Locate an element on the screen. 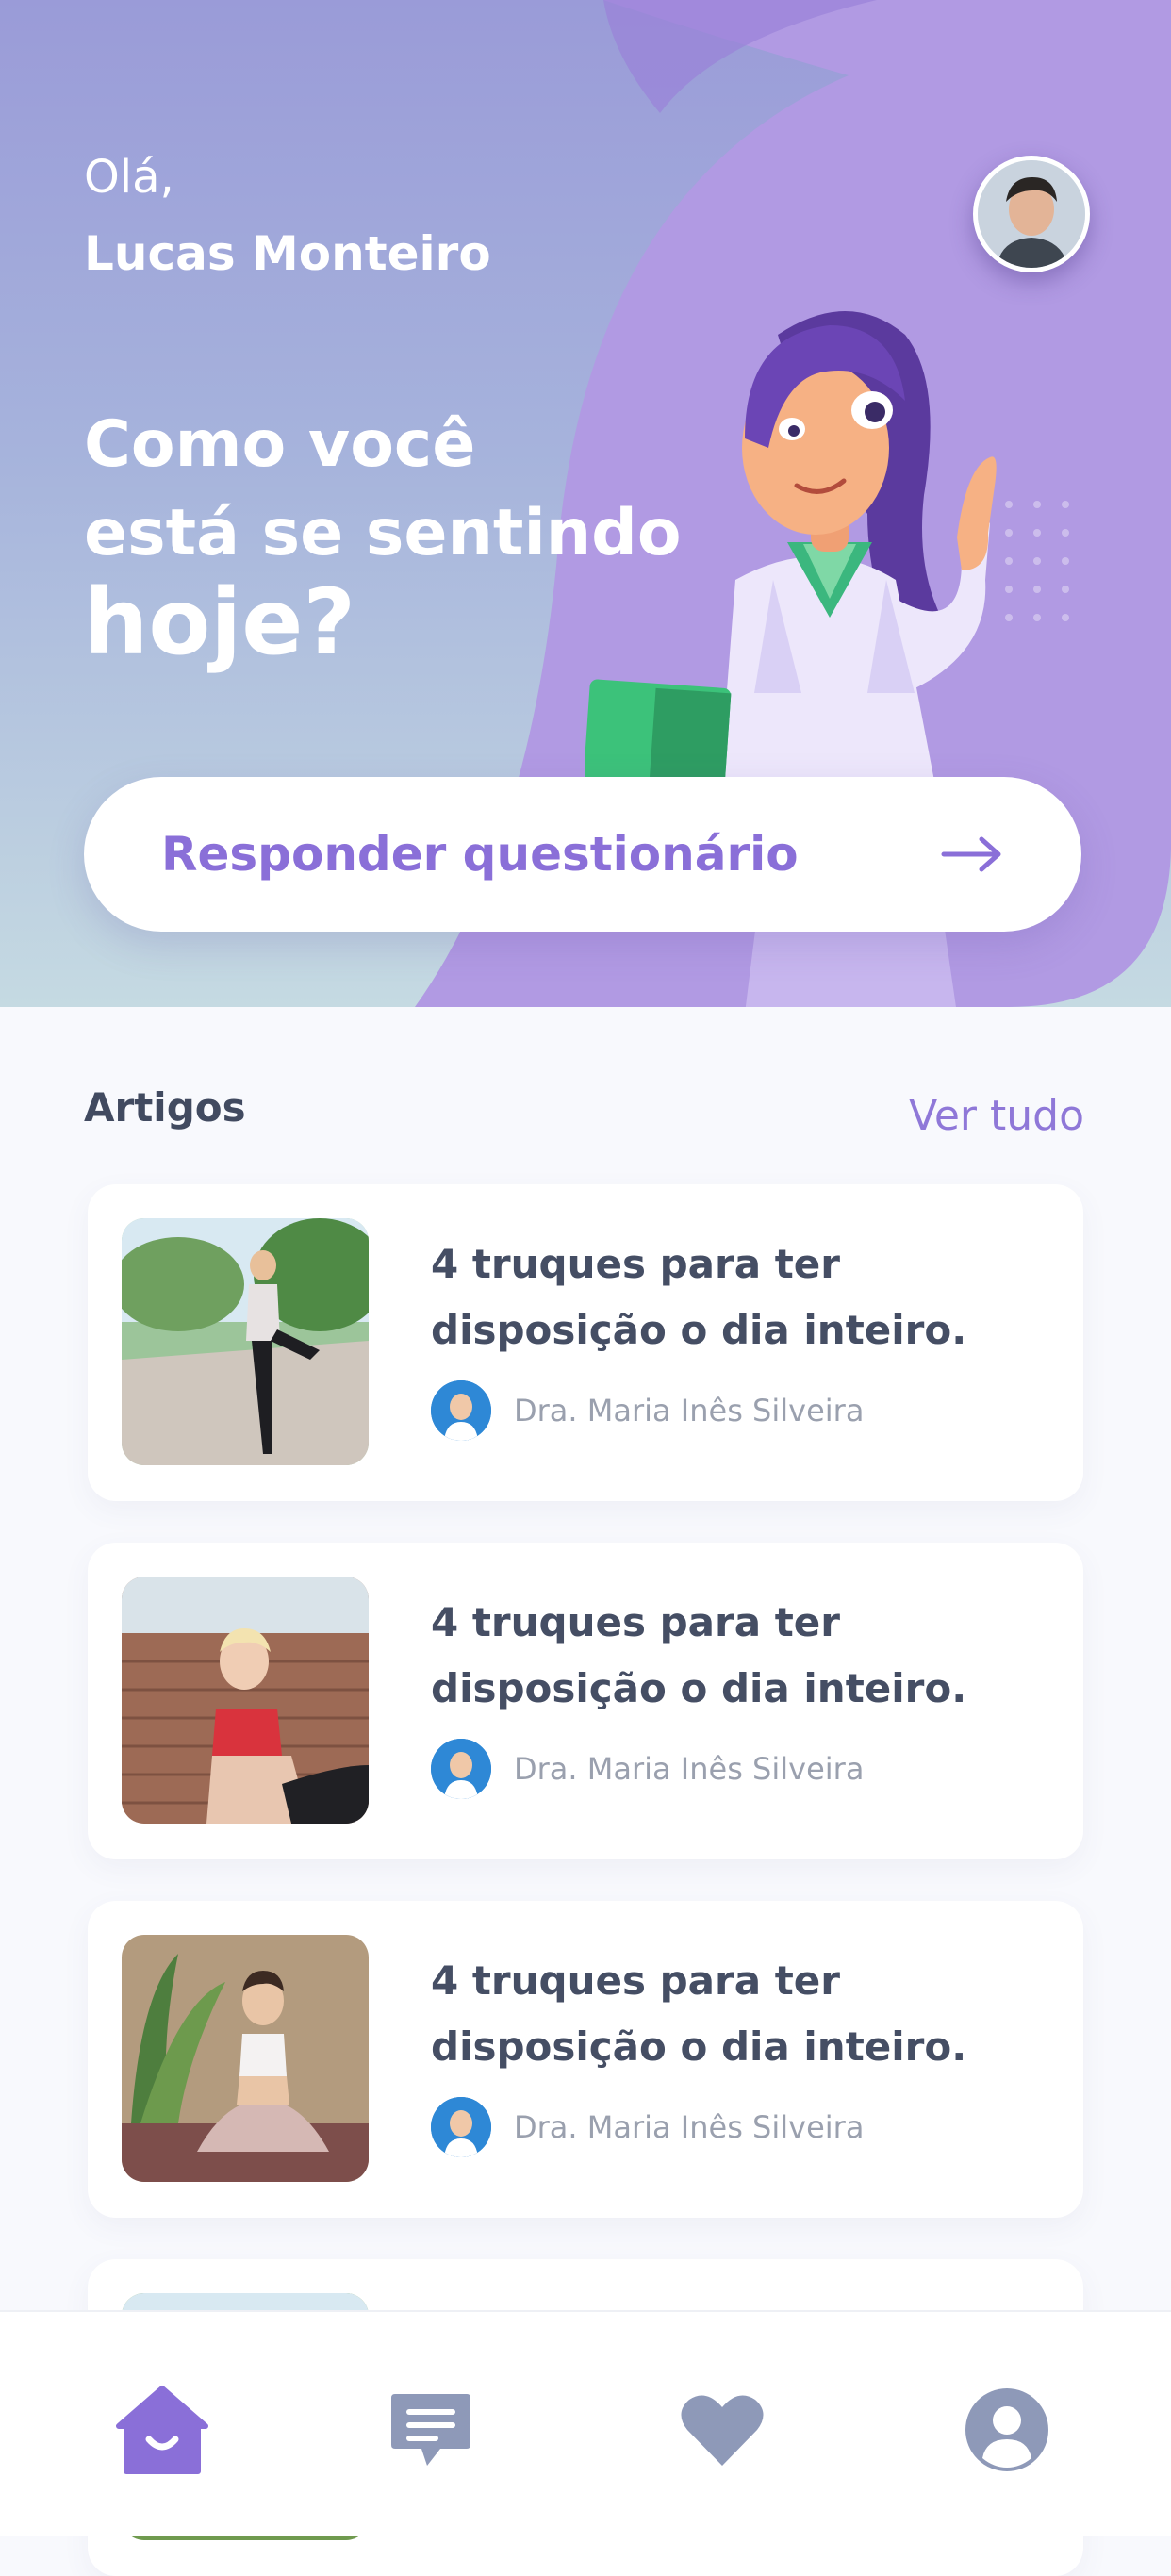 This screenshot has width=1171, height=2576. answer-questionnaire-label: Responder questionário is located at coordinates (480, 854).